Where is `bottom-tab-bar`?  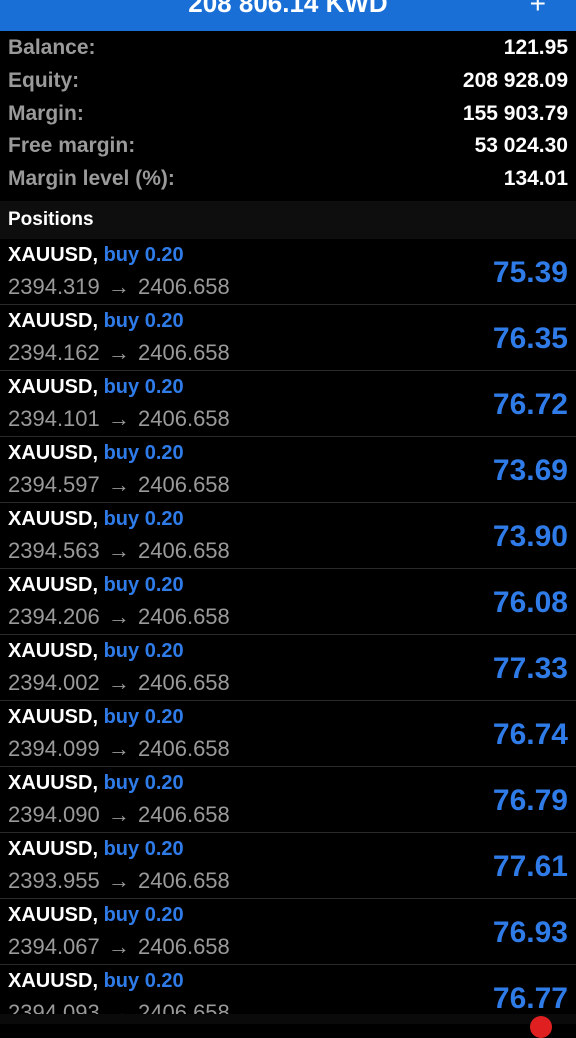
bottom-tab-bar is located at coordinates (288, 1019).